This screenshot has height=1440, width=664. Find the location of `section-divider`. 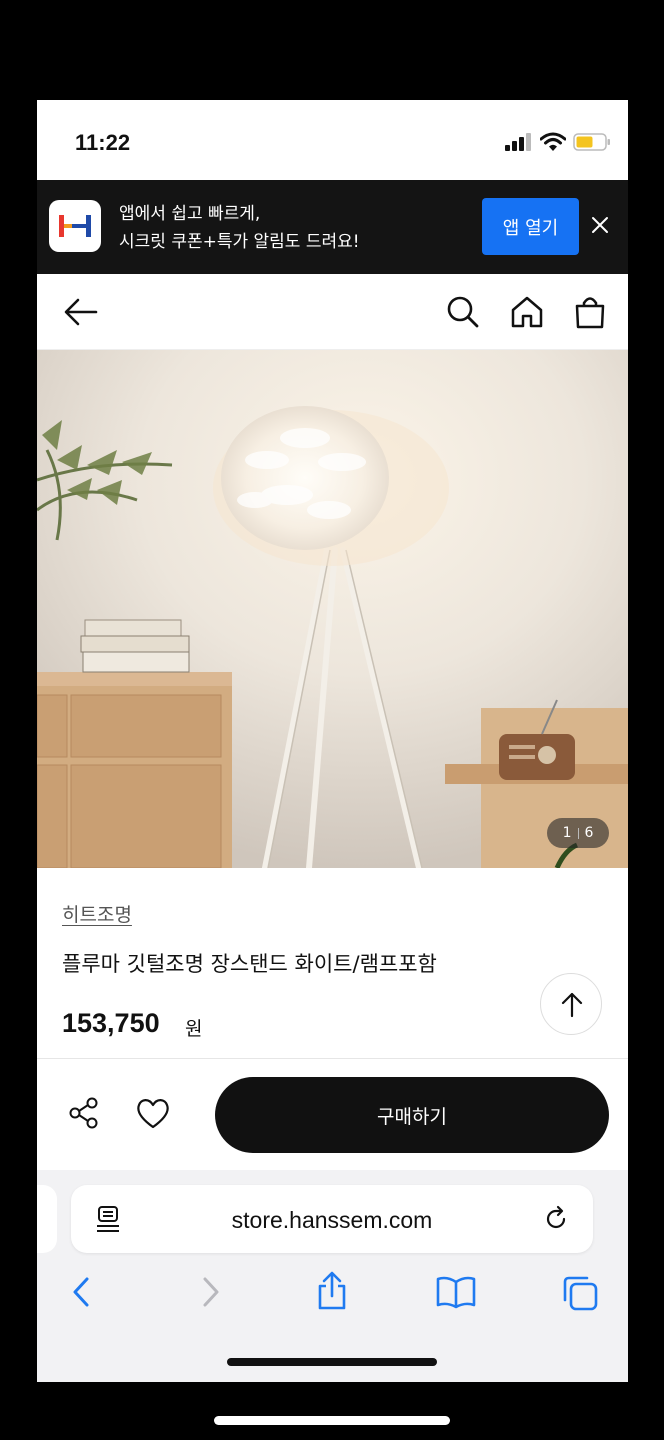

section-divider is located at coordinates (332, 1058).